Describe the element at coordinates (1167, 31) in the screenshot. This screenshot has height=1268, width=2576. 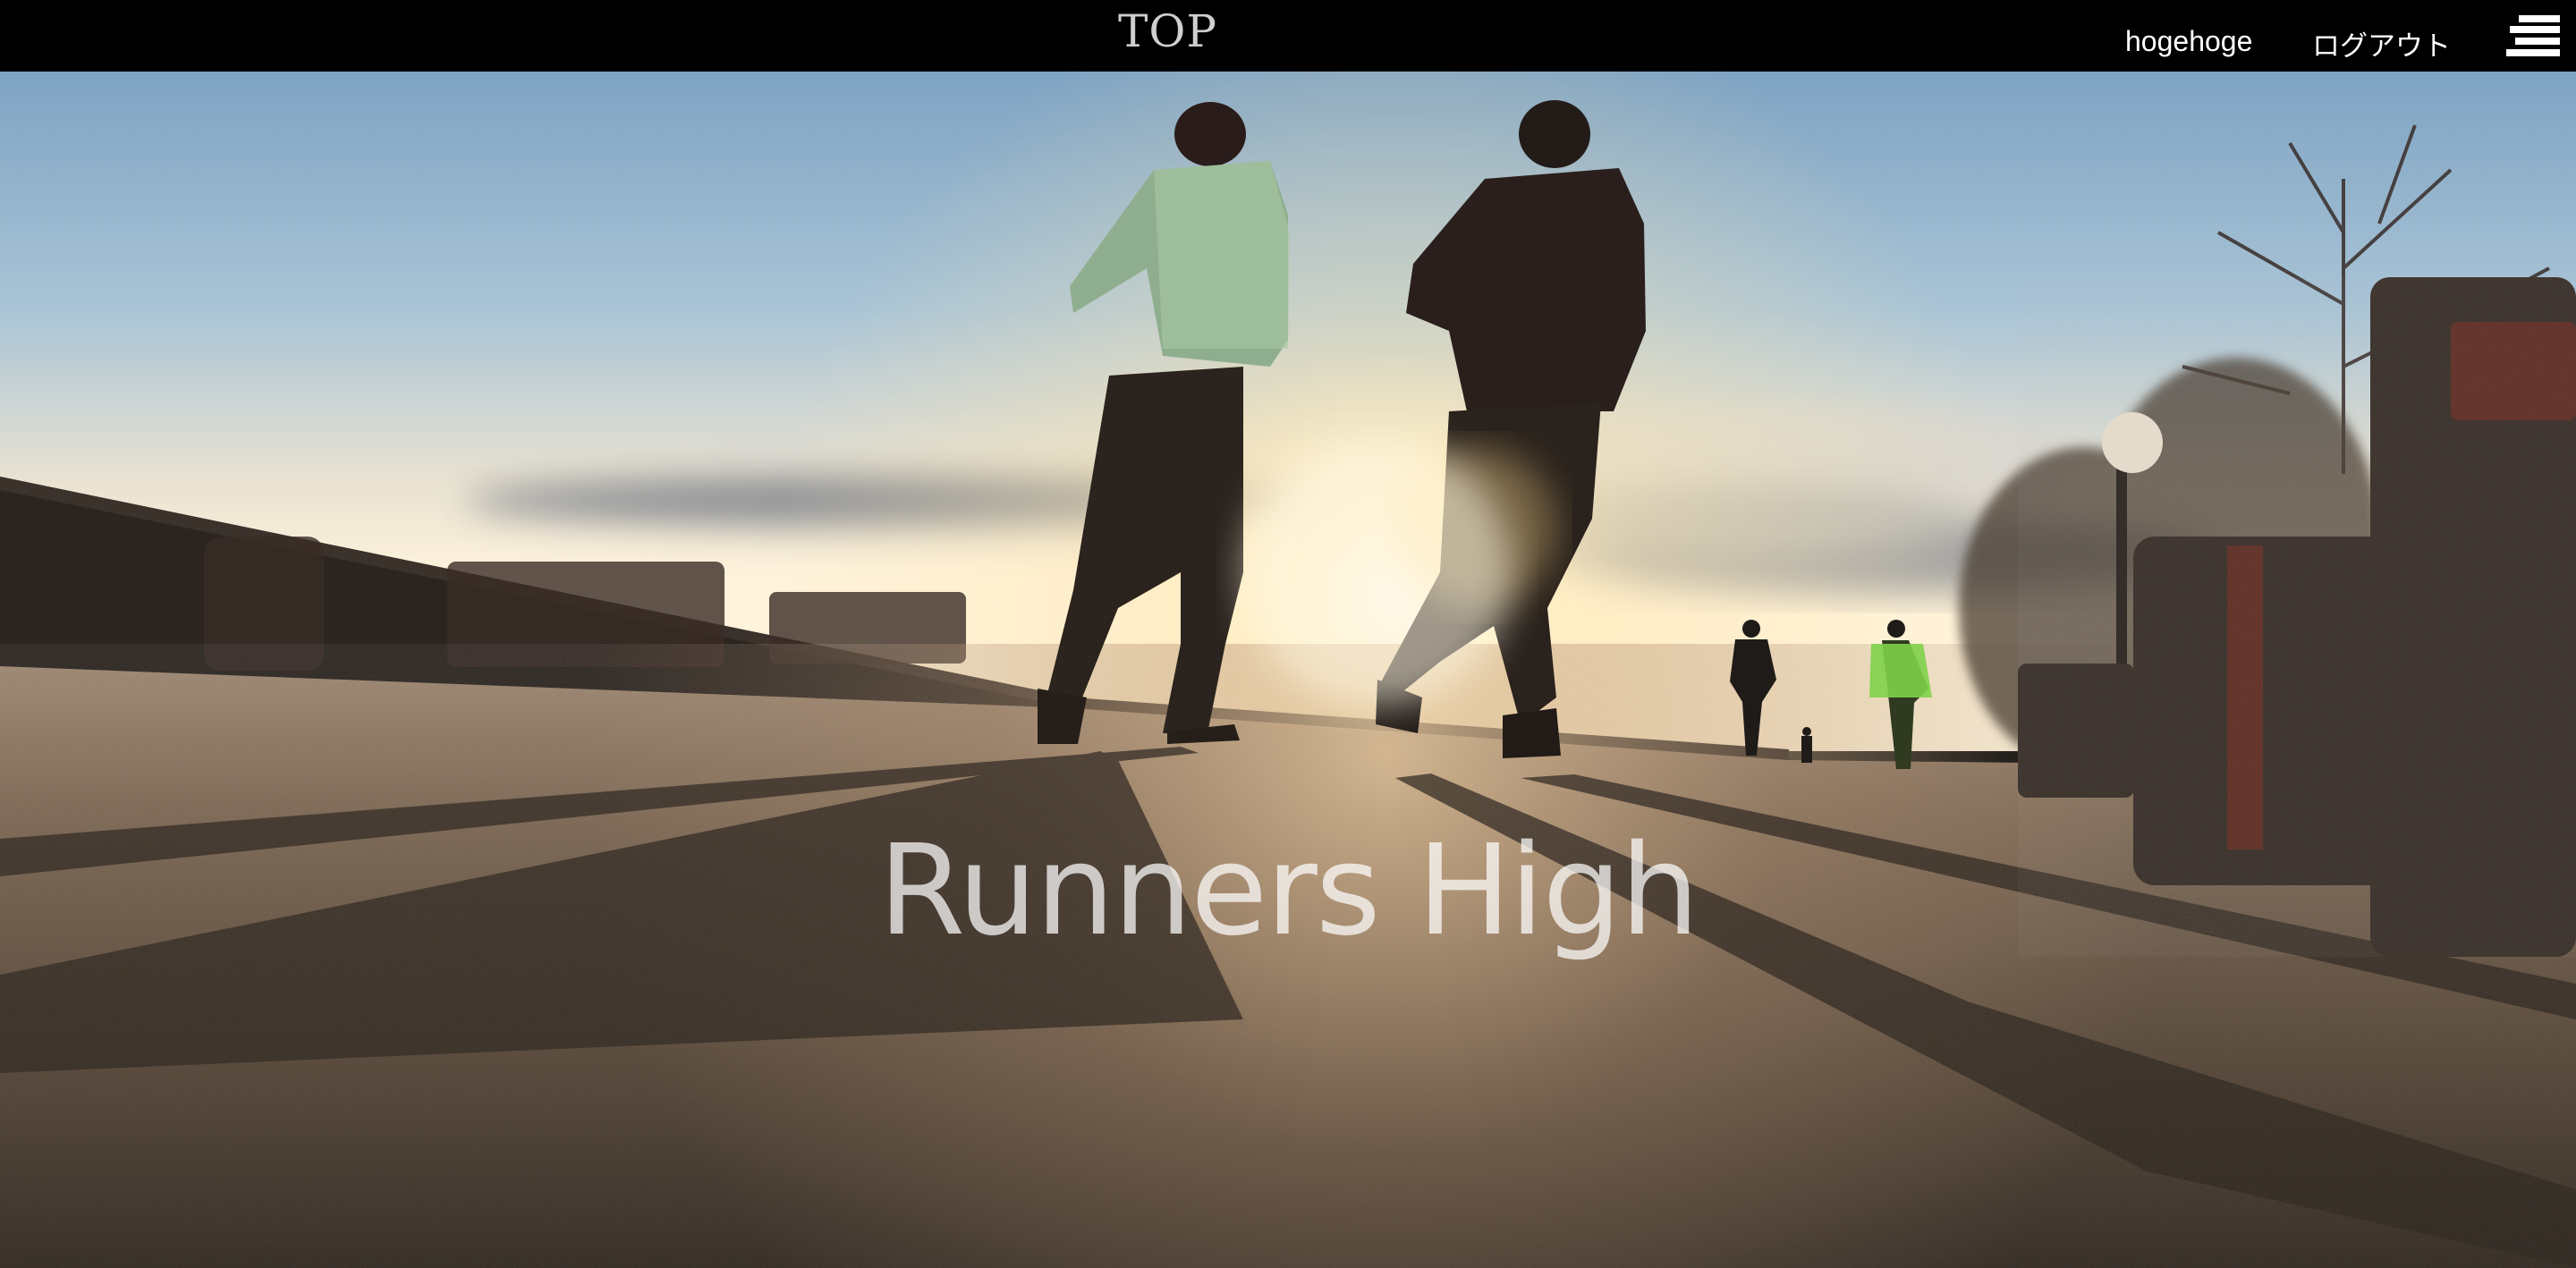
I see `site-title-link: TOP` at that location.